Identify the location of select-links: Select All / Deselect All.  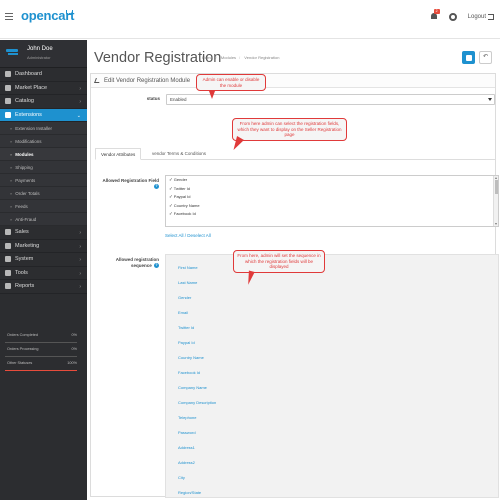
(188, 235).